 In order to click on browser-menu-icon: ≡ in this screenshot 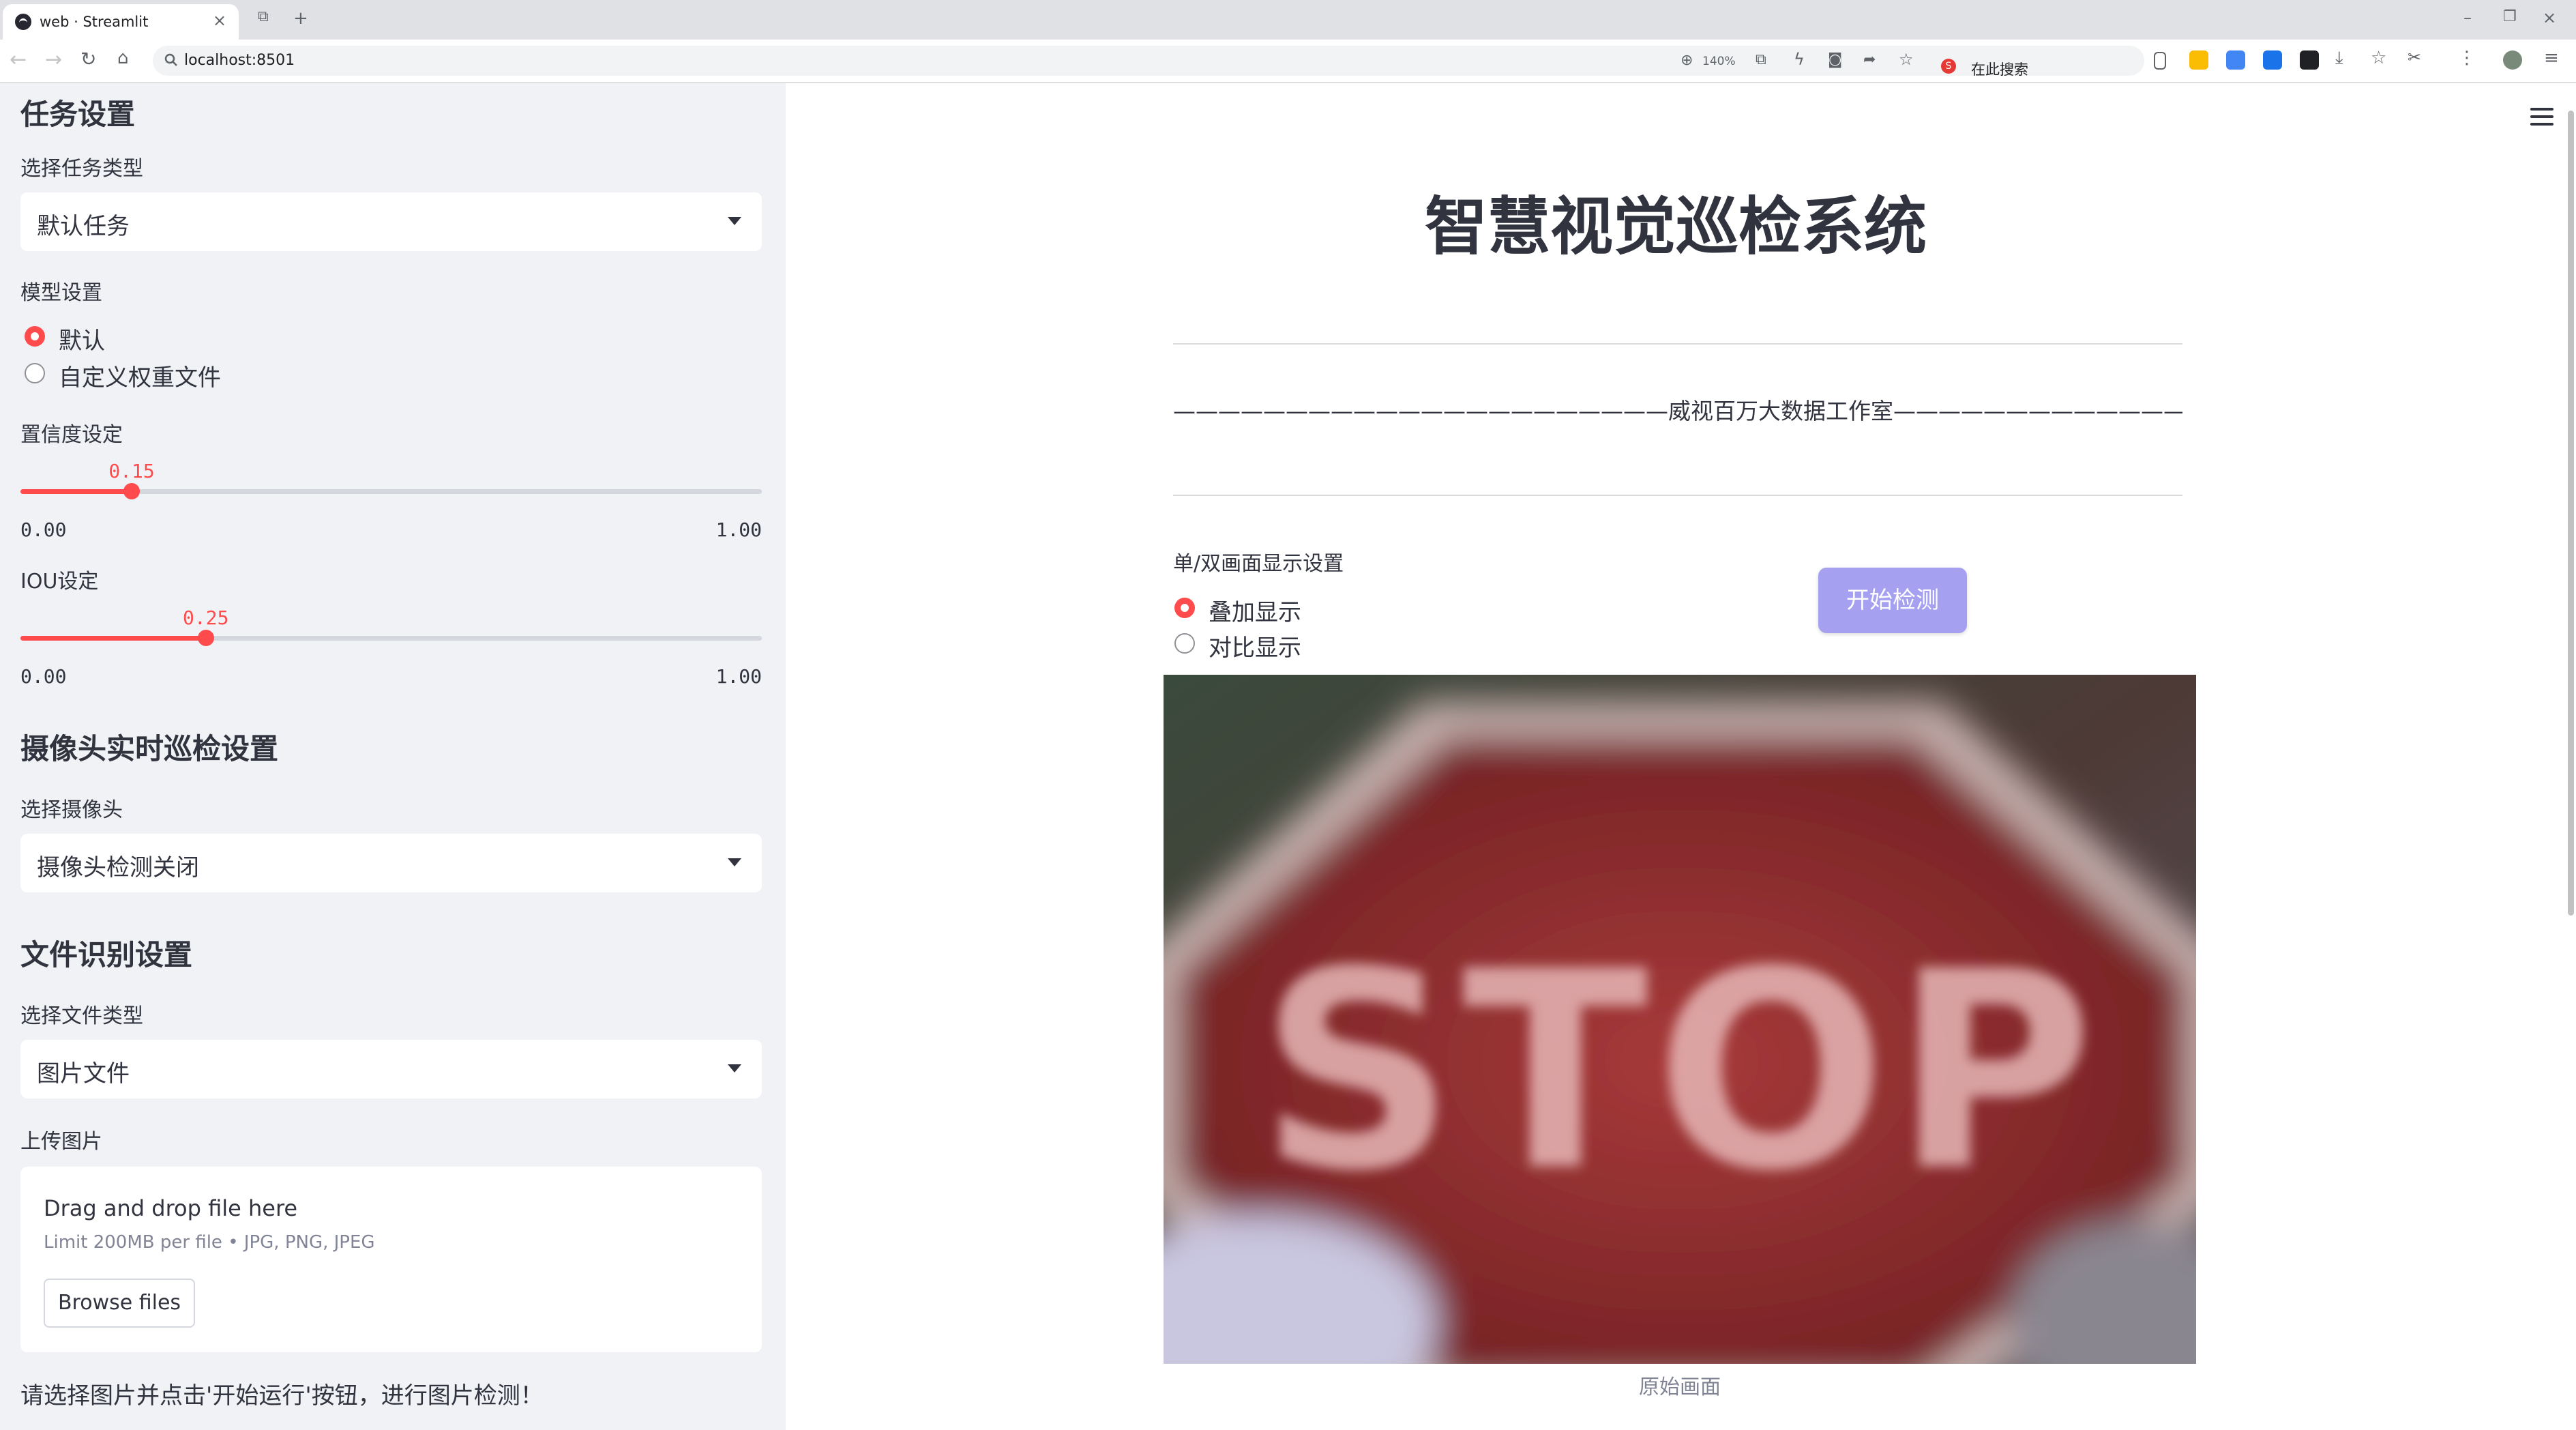, I will do `click(2551, 58)`.